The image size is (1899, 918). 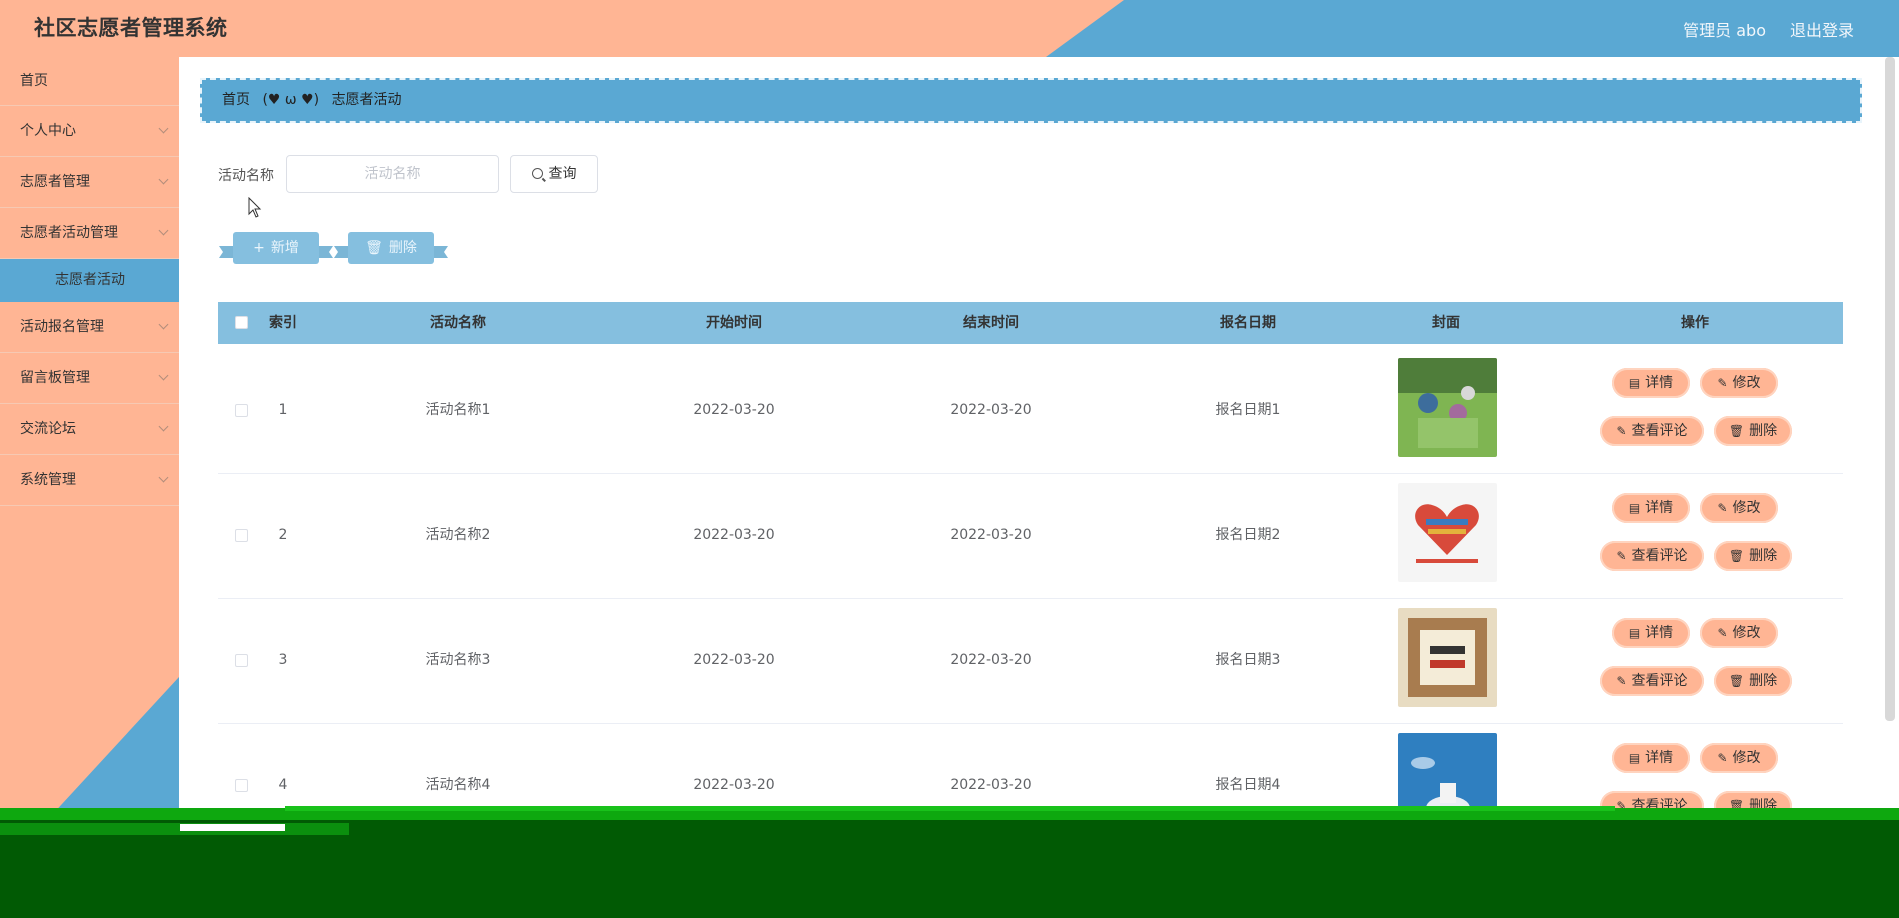 What do you see at coordinates (259, 248) in the screenshot?
I see `plus-icon: +` at bounding box center [259, 248].